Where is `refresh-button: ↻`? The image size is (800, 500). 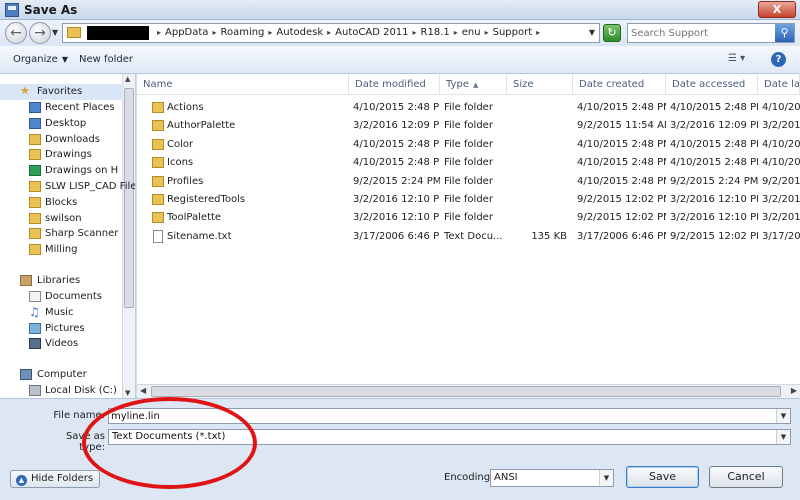 refresh-button: ↻ is located at coordinates (612, 33).